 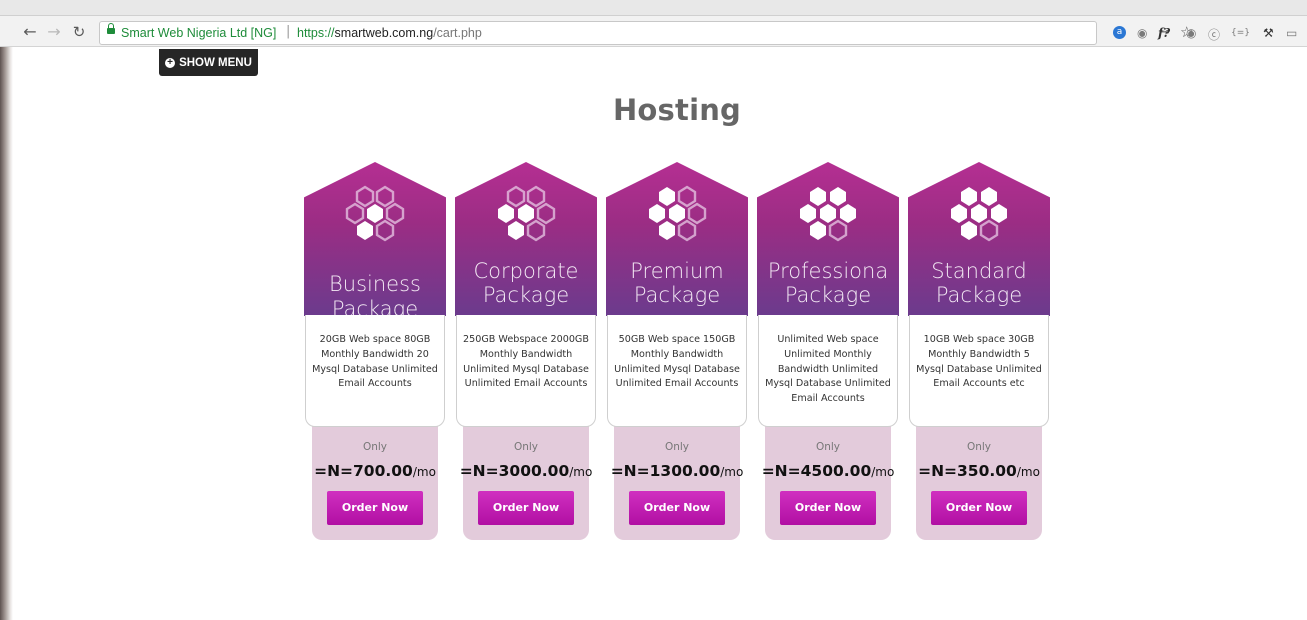 What do you see at coordinates (54, 32) in the screenshot?
I see `forward-arrow-icon: →` at bounding box center [54, 32].